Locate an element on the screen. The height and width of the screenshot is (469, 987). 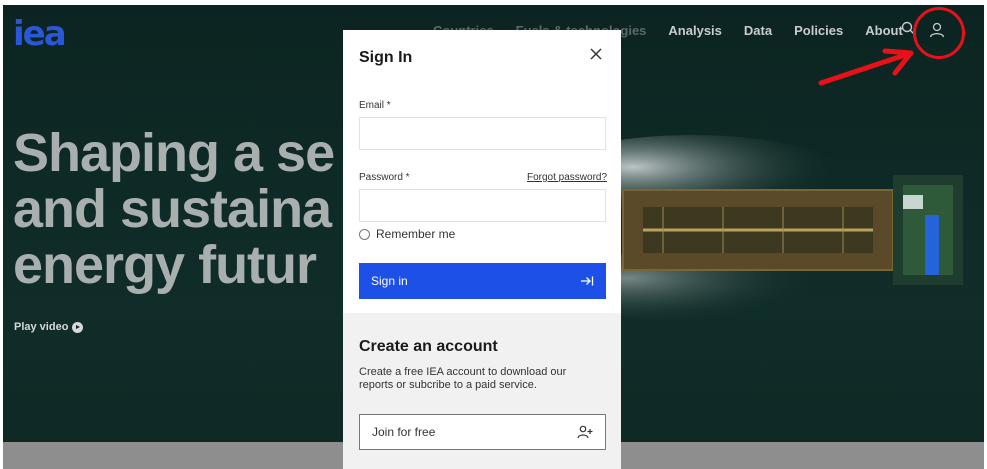
nav-data: Data is located at coordinates (758, 30).